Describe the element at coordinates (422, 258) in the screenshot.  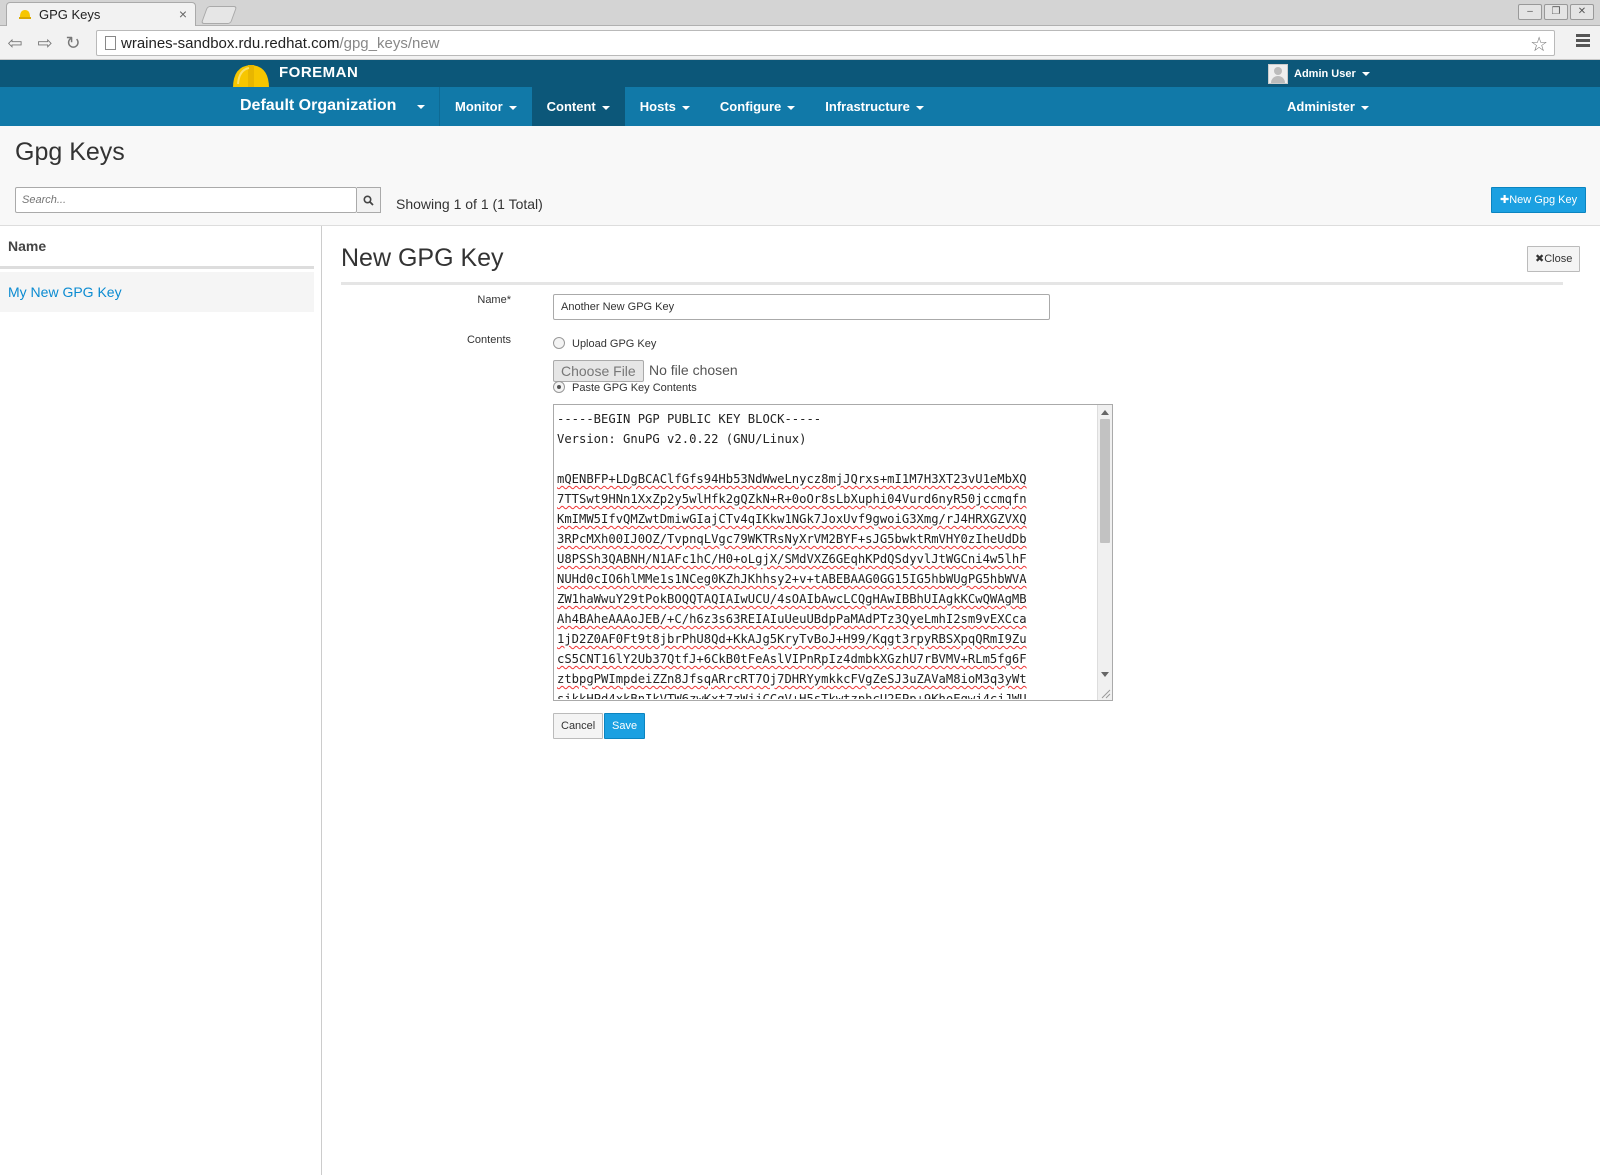
I see `panel-title: New GPG Key` at that location.